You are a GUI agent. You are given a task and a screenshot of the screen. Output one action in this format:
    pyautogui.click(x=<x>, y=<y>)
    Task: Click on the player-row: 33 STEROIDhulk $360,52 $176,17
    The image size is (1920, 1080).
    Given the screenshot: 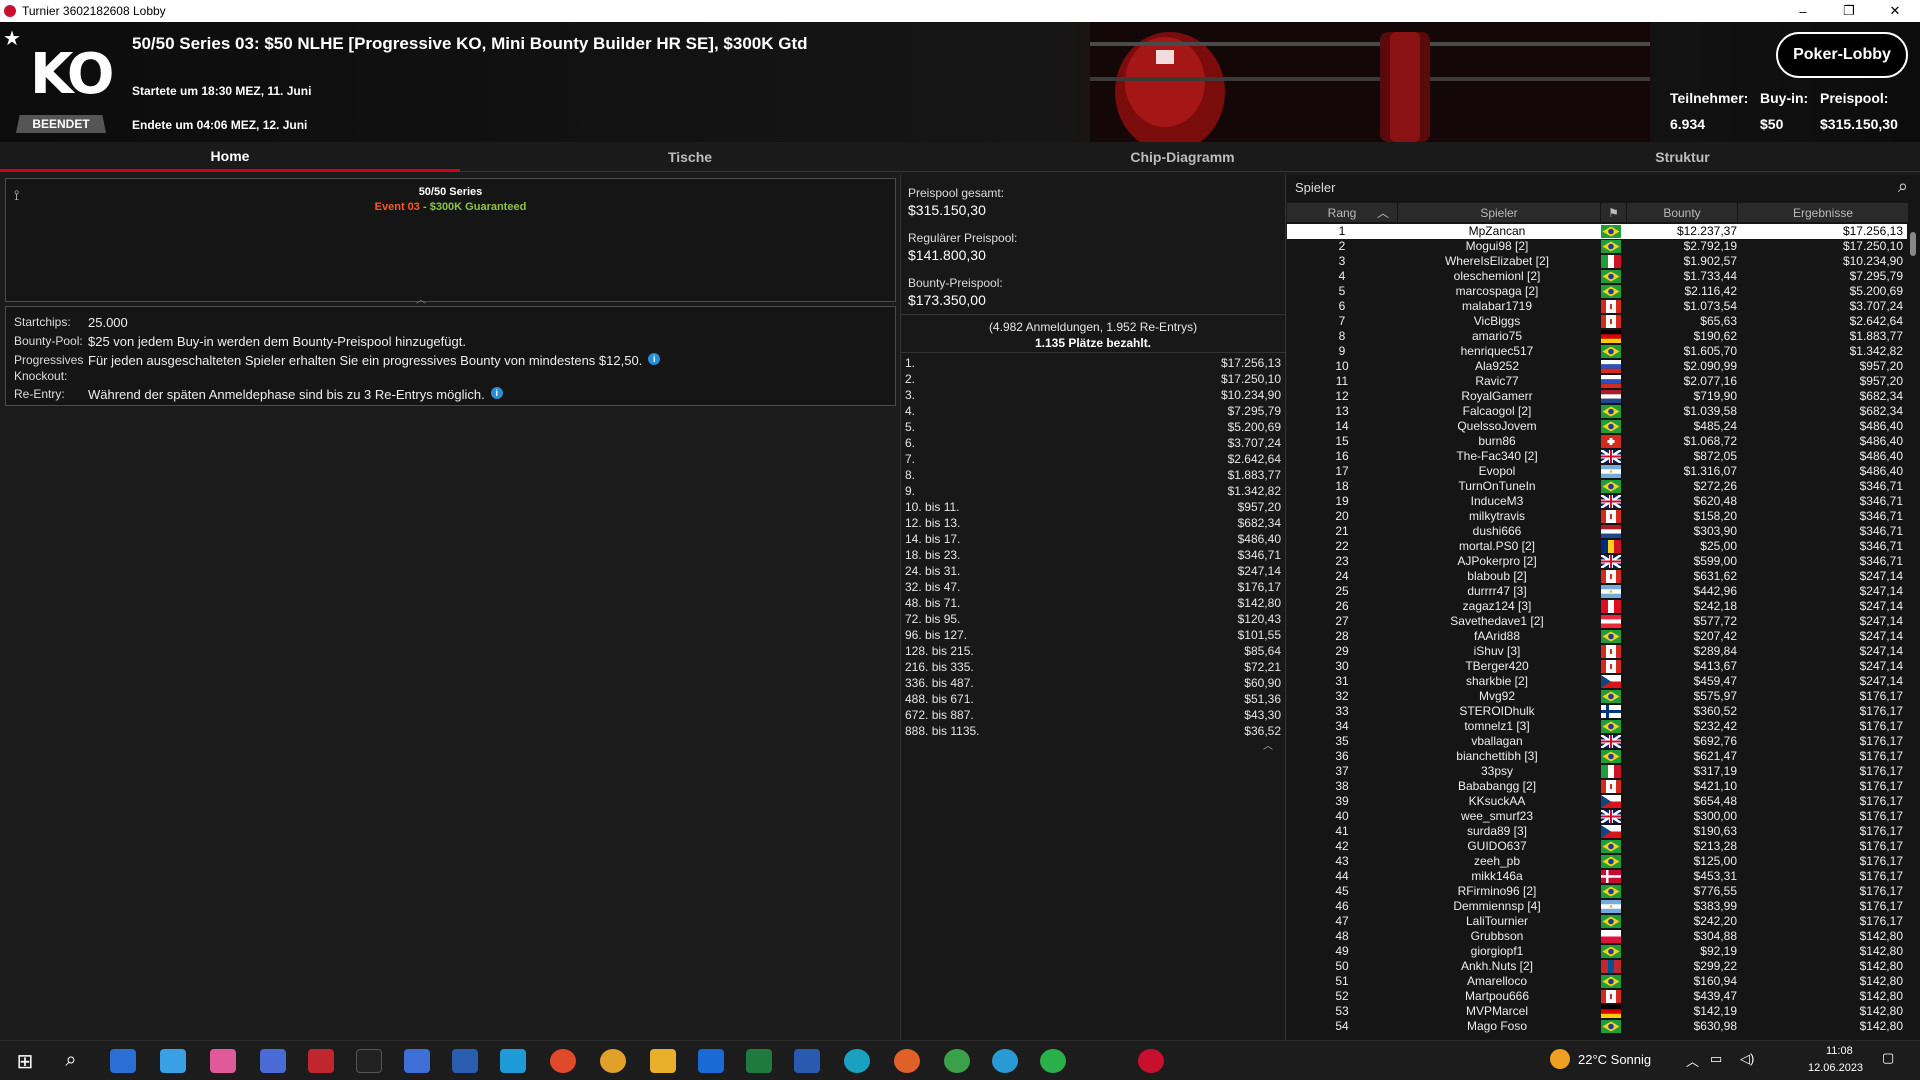 What is the action you would take?
    pyautogui.click(x=1597, y=711)
    